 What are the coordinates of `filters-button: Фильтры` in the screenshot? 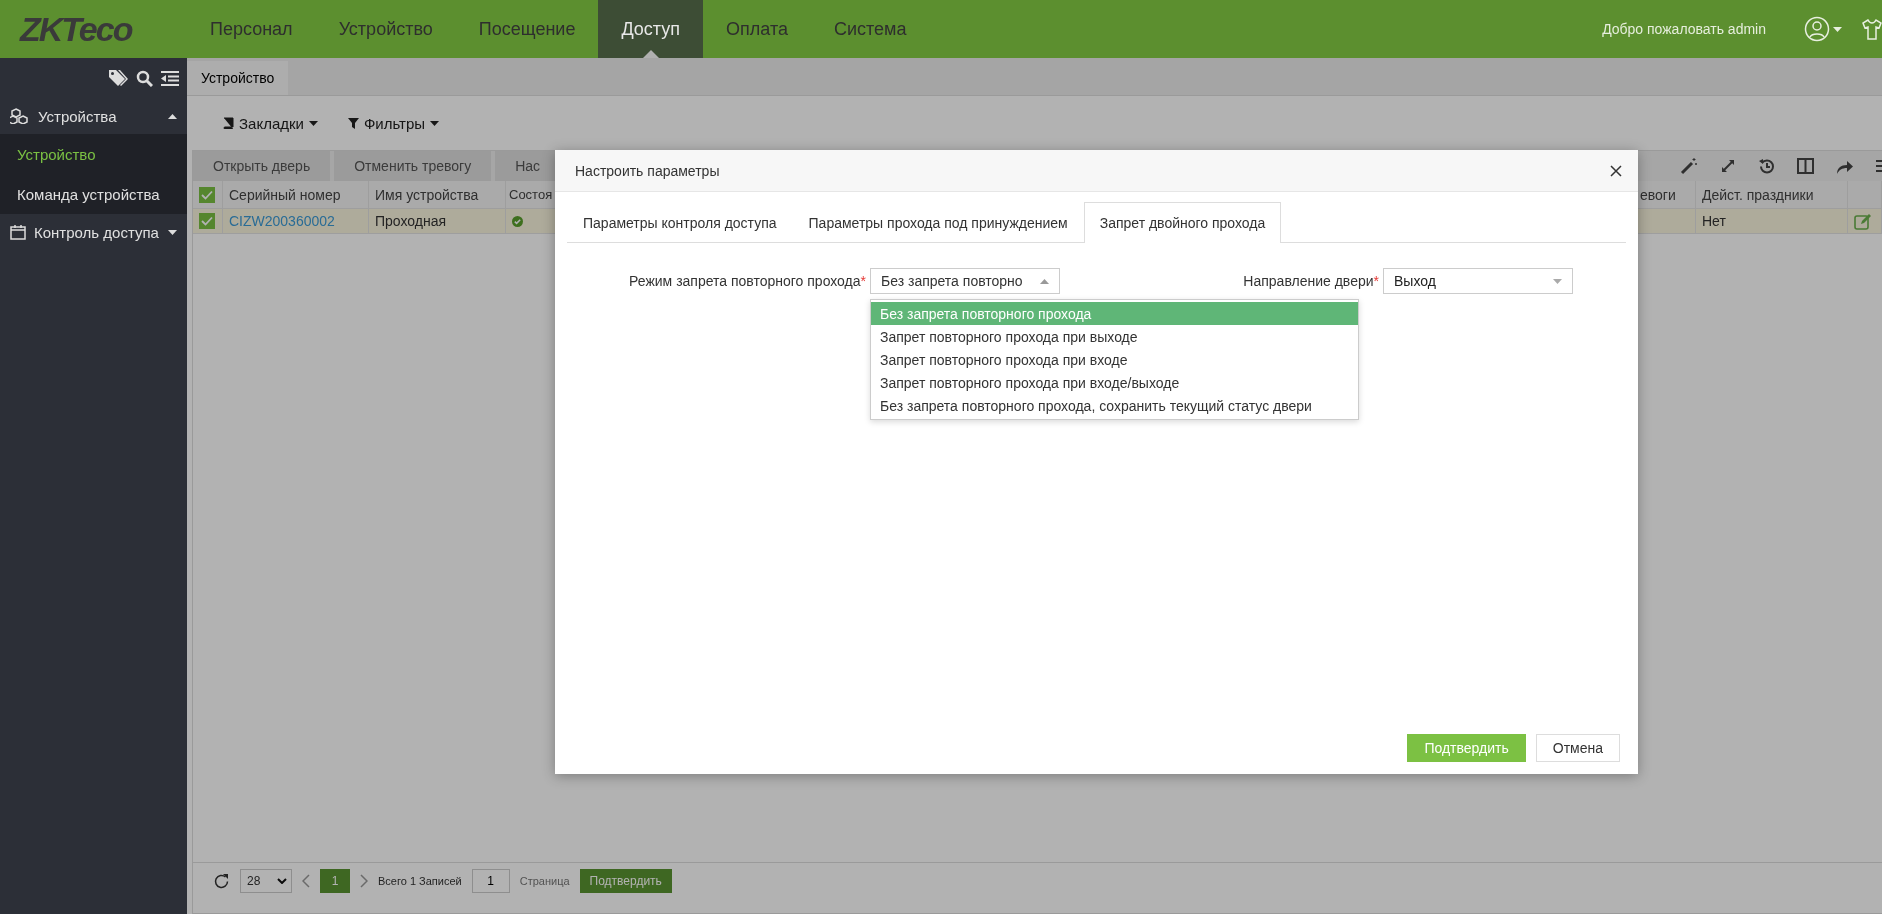 It's located at (393, 123).